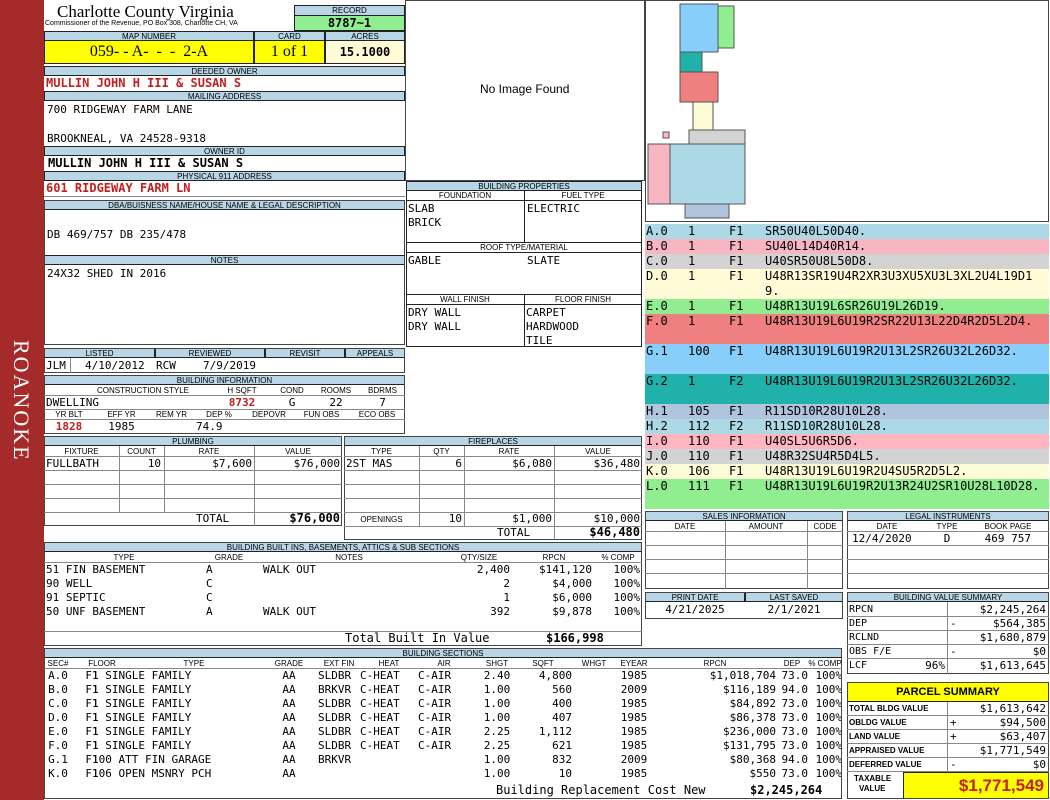  What do you see at coordinates (657, 441) in the screenshot?
I see `sketch-cell: I.0` at bounding box center [657, 441].